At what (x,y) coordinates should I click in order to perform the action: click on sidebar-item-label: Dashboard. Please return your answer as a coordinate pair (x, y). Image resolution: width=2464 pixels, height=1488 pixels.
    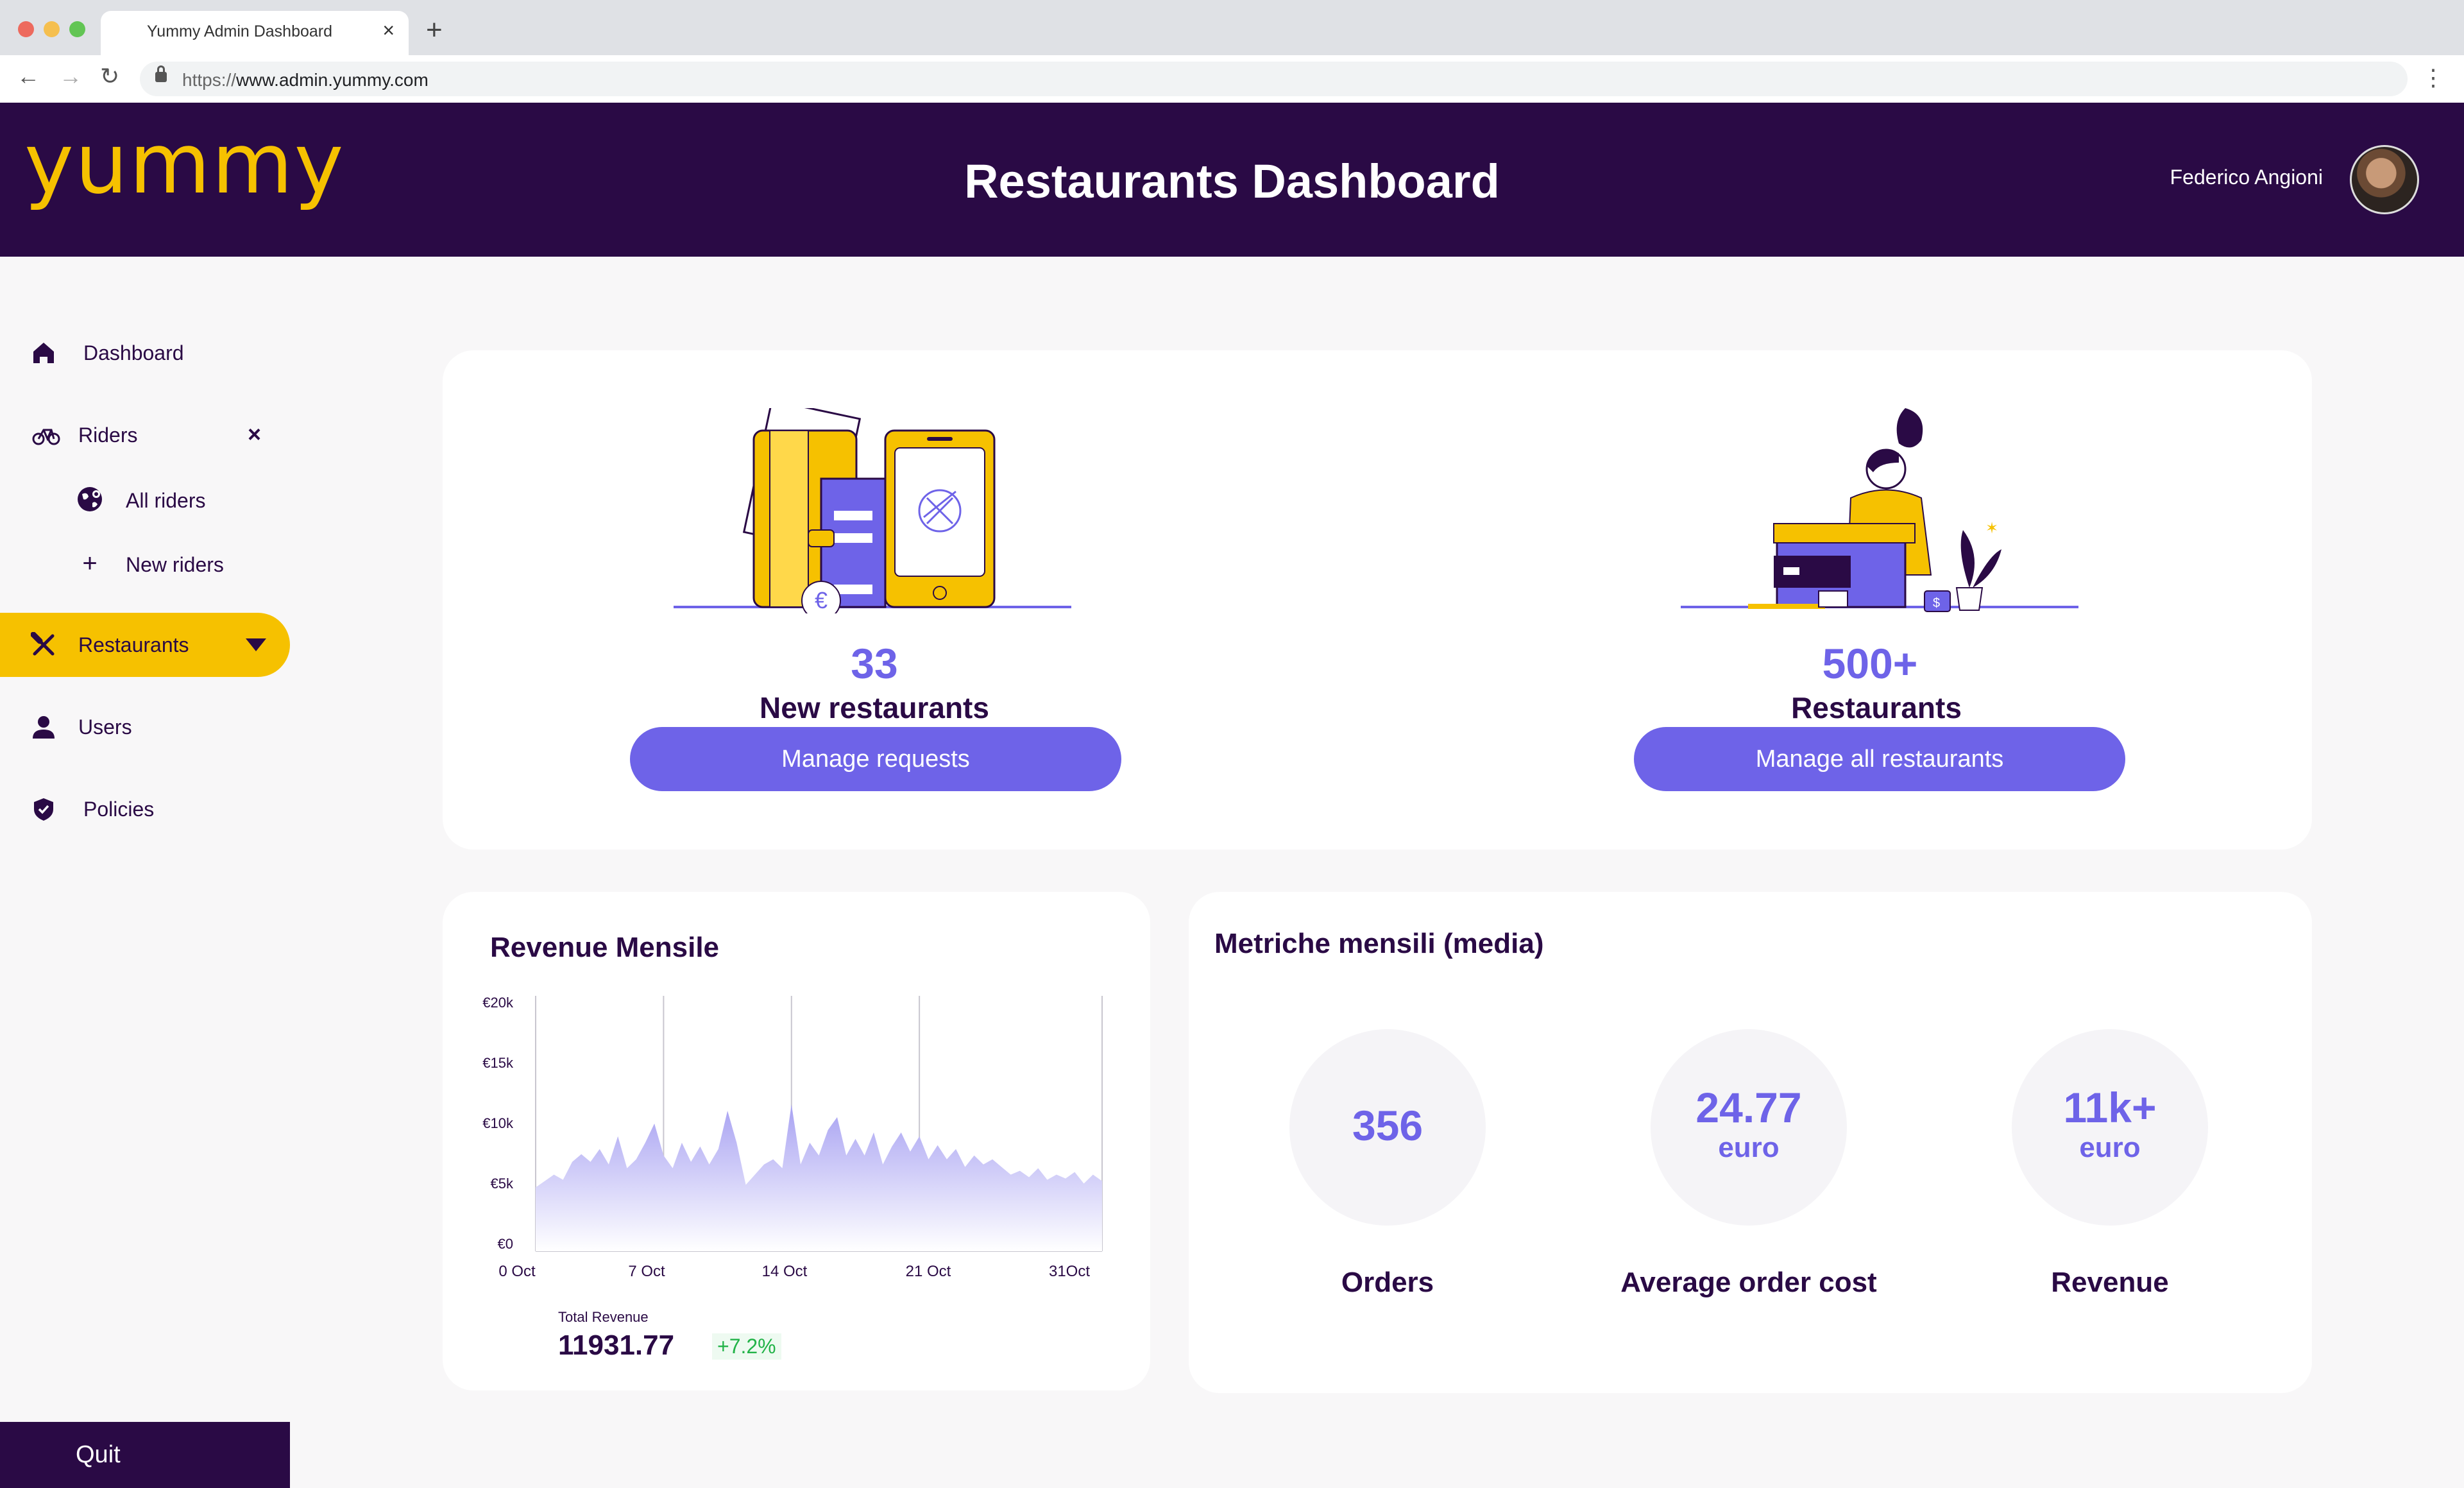
    Looking at the image, I should click on (134, 352).